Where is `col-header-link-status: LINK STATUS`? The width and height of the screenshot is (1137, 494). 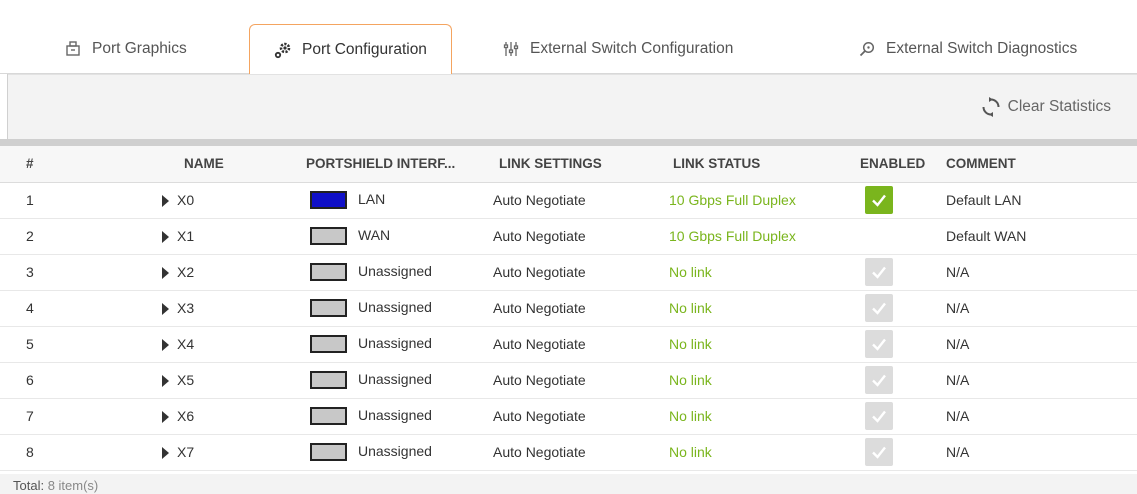 col-header-link-status: LINK STATUS is located at coordinates (748, 164).